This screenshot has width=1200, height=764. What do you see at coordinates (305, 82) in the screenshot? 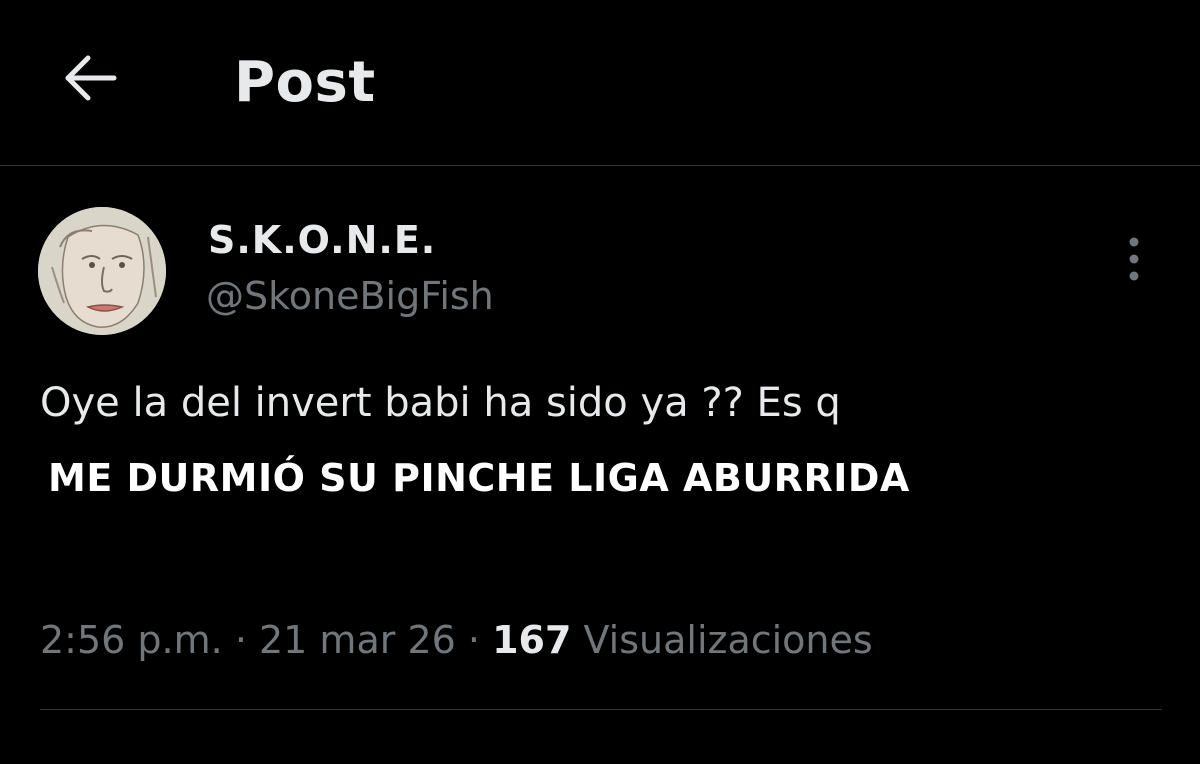
I see `page-title: Post` at bounding box center [305, 82].